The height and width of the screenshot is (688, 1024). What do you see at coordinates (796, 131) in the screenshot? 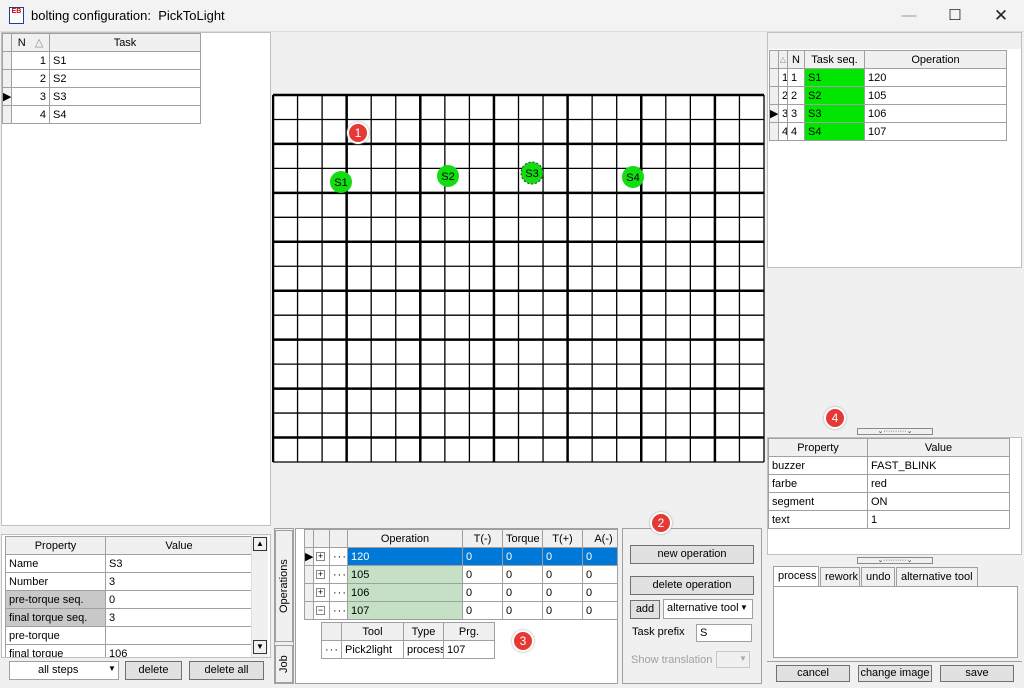
I see `seq-n-cell: 4` at bounding box center [796, 131].